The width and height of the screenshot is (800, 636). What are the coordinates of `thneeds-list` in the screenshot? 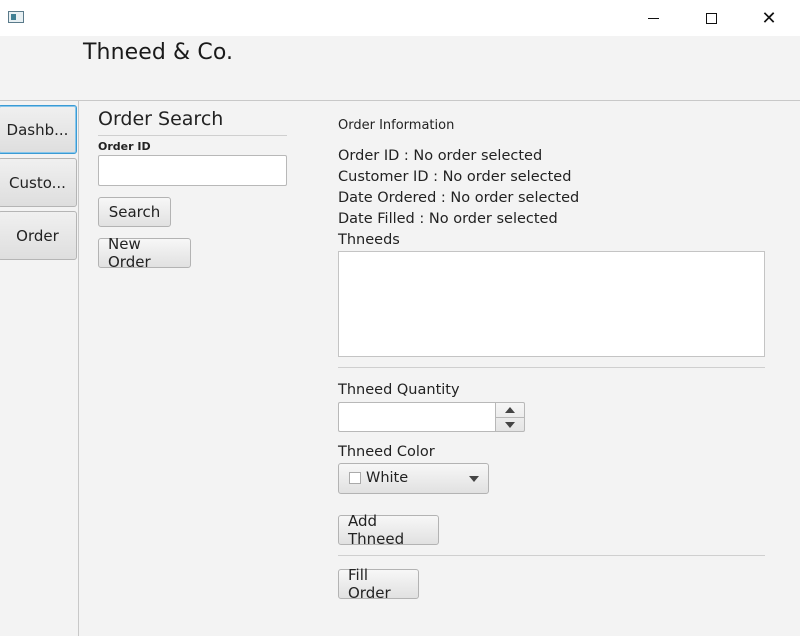 It's located at (551, 304).